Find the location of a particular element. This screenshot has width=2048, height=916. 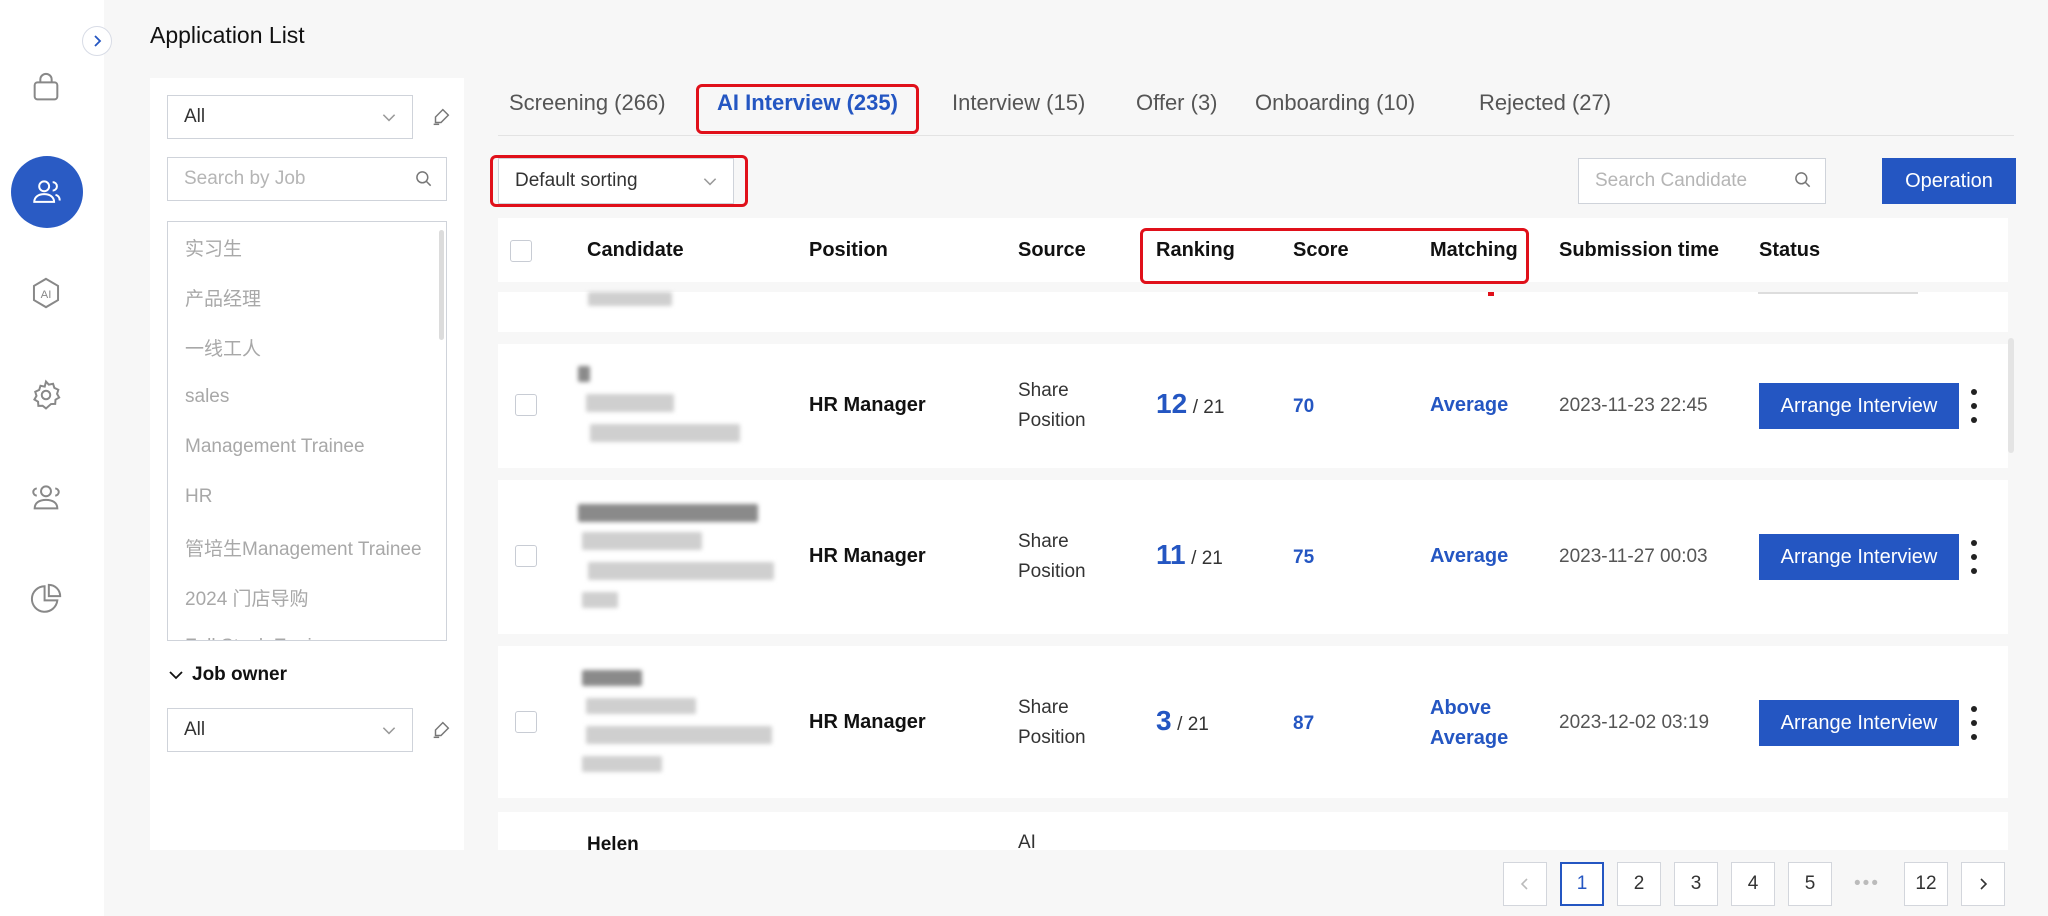

table-row: Helen AI is located at coordinates (1253, 831).